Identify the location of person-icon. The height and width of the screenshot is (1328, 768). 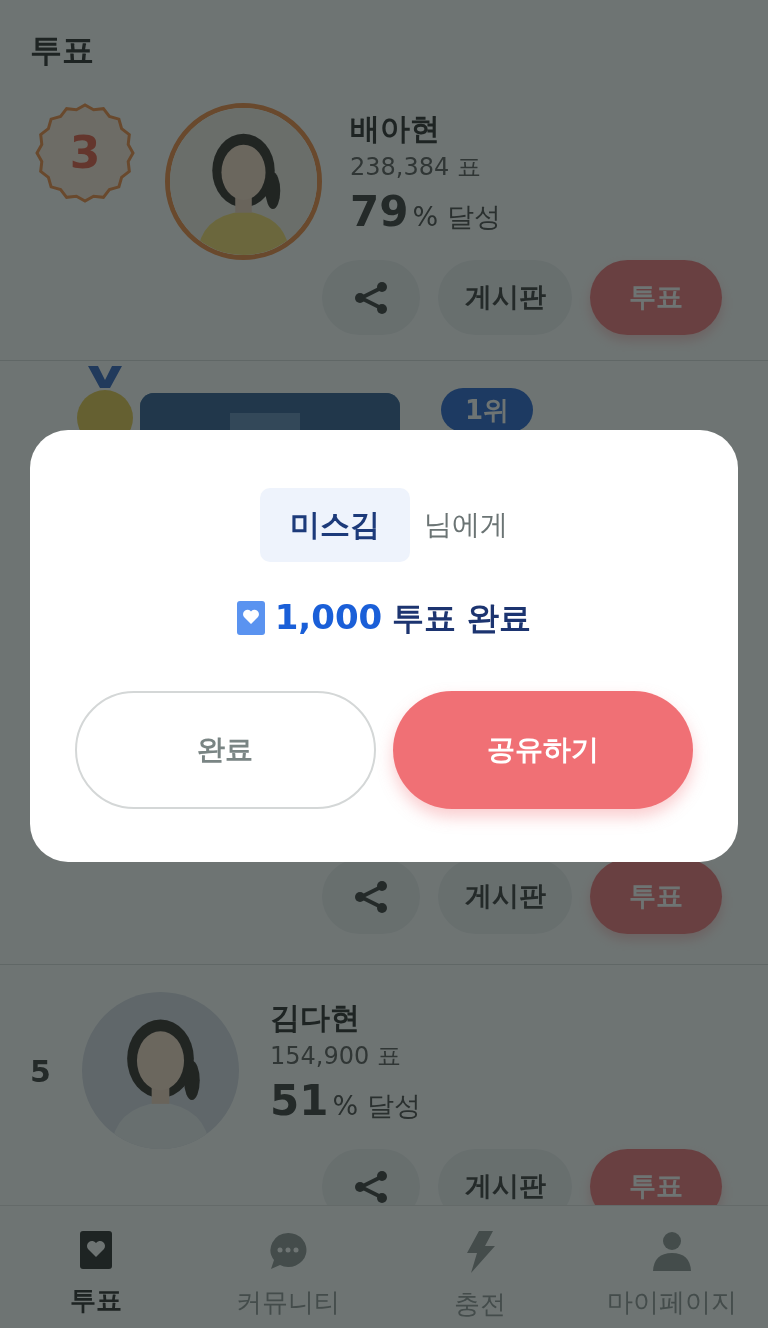
(672, 1251).